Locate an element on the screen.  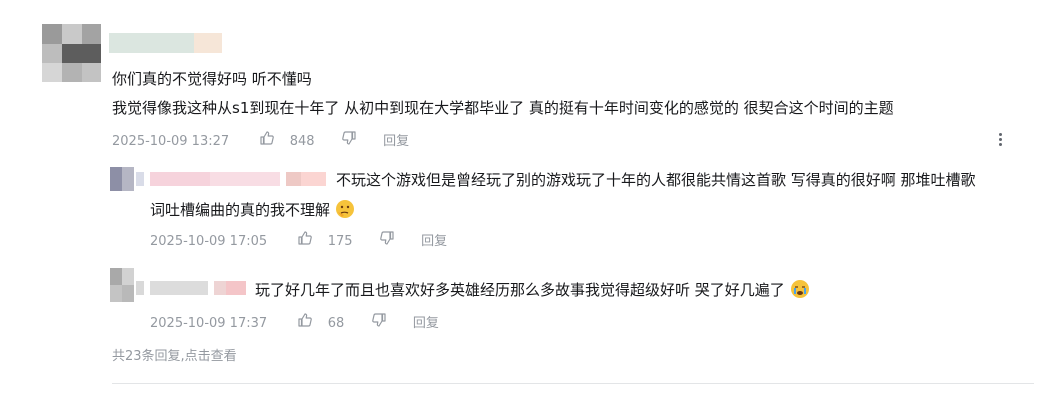
crying-face-icon is located at coordinates (800, 289).